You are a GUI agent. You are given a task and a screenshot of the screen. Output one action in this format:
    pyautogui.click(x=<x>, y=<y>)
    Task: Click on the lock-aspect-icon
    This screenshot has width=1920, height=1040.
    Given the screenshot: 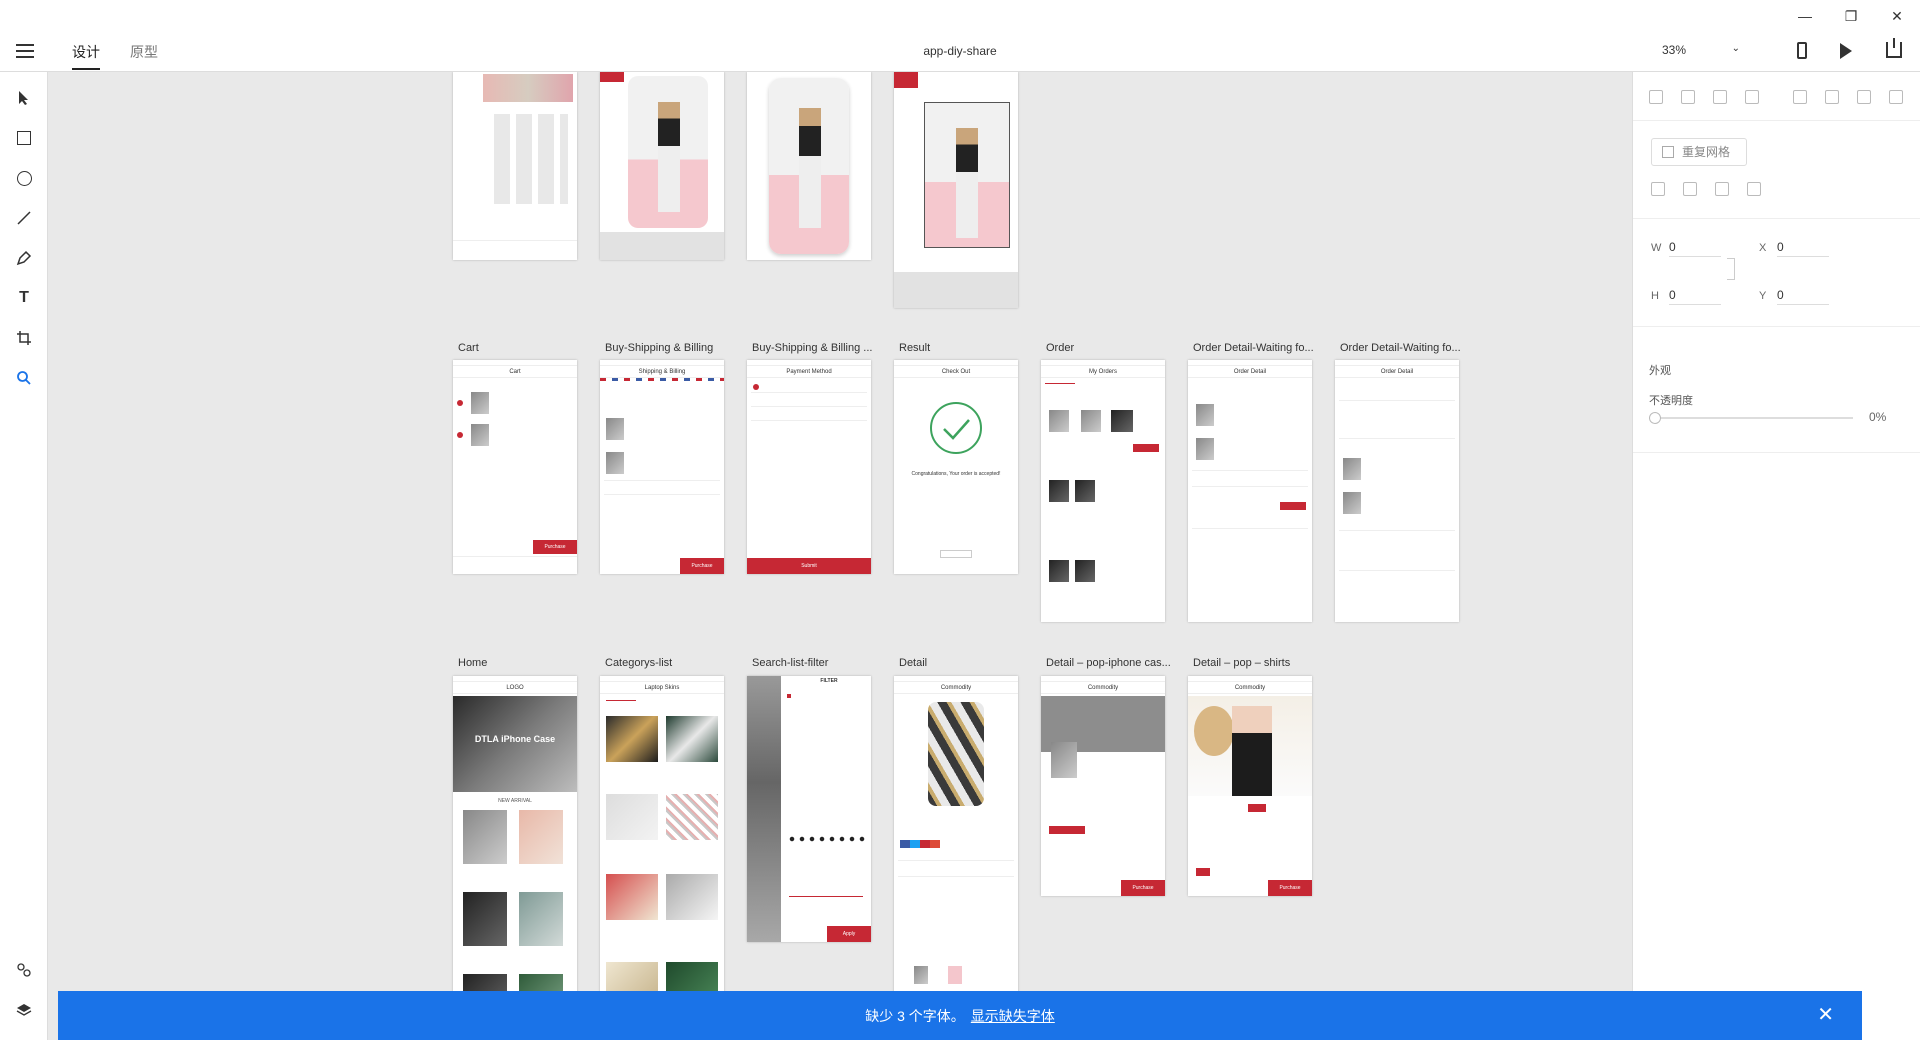 What is the action you would take?
    pyautogui.click(x=1731, y=269)
    